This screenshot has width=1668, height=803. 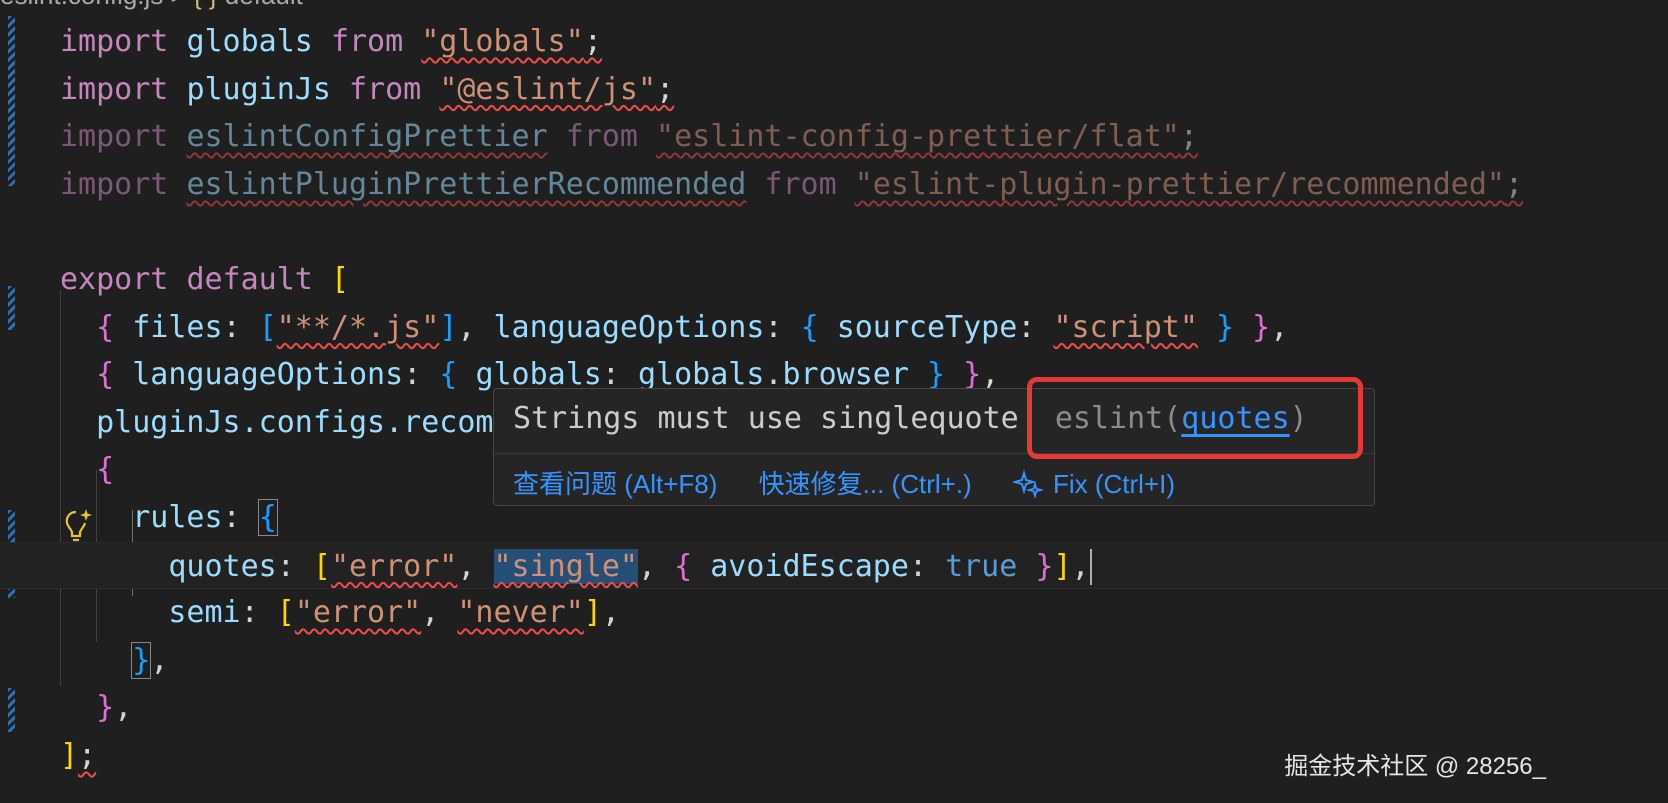 I want to click on string-literal: "script", so click(x=1125, y=327).